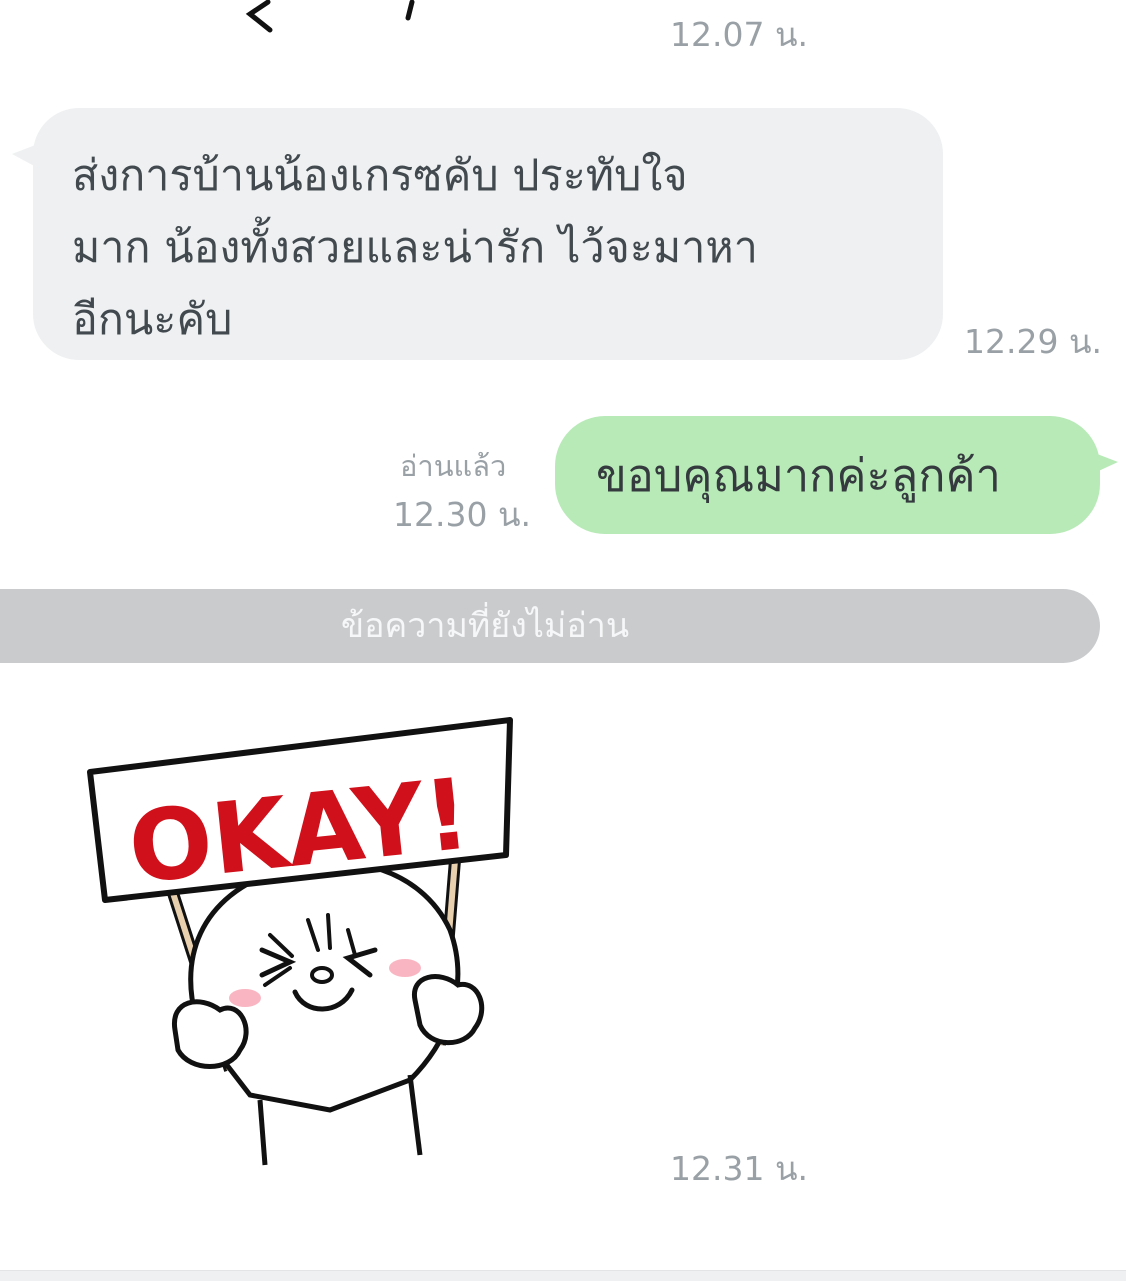  What do you see at coordinates (330, 16) in the screenshot?
I see `previous-sticker-fragment` at bounding box center [330, 16].